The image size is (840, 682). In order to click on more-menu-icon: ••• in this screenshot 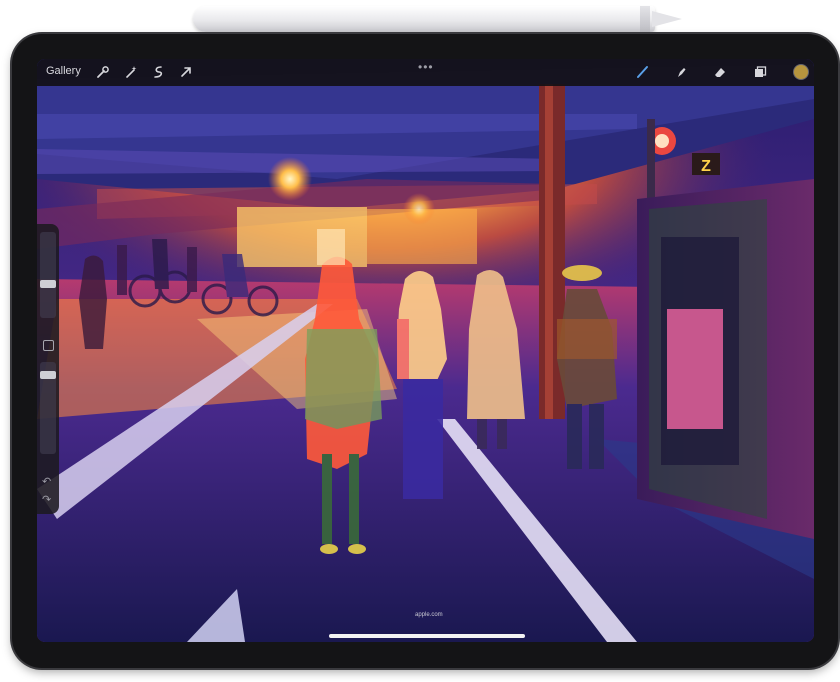, I will do `click(426, 67)`.